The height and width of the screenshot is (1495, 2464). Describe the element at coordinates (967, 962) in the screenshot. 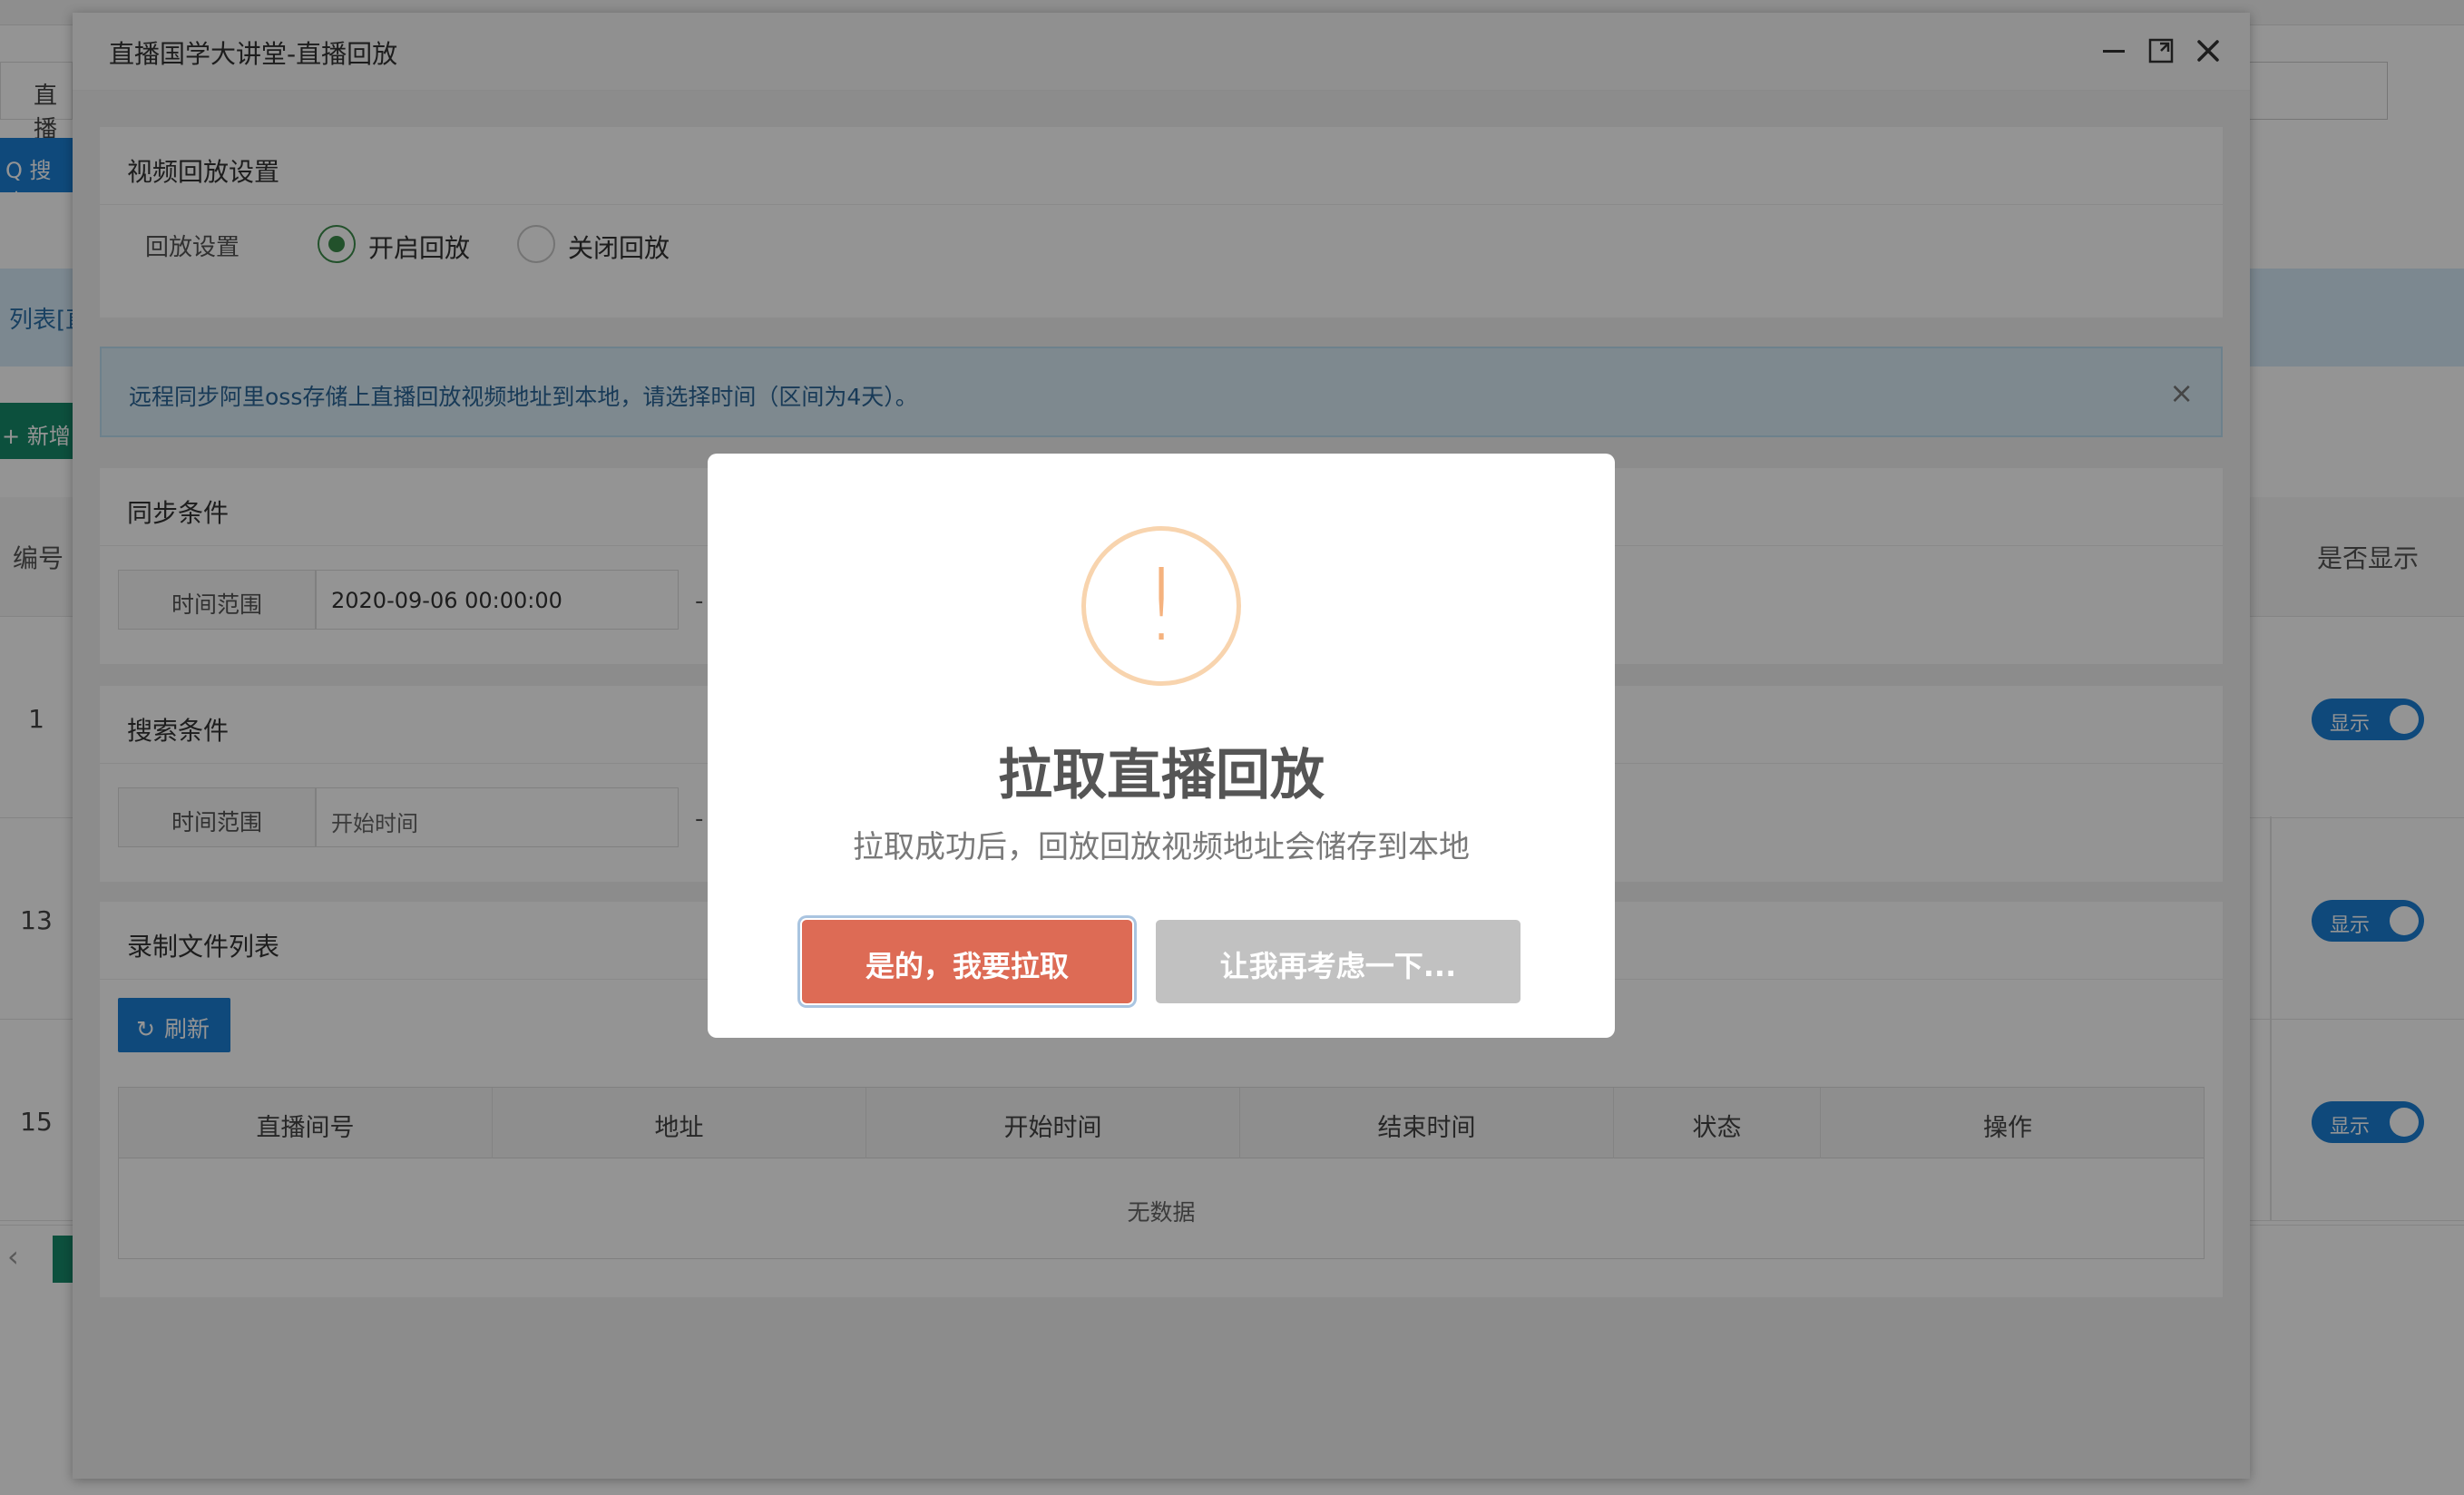

I see `confirm-pull-button: 是的，我要拉取` at that location.